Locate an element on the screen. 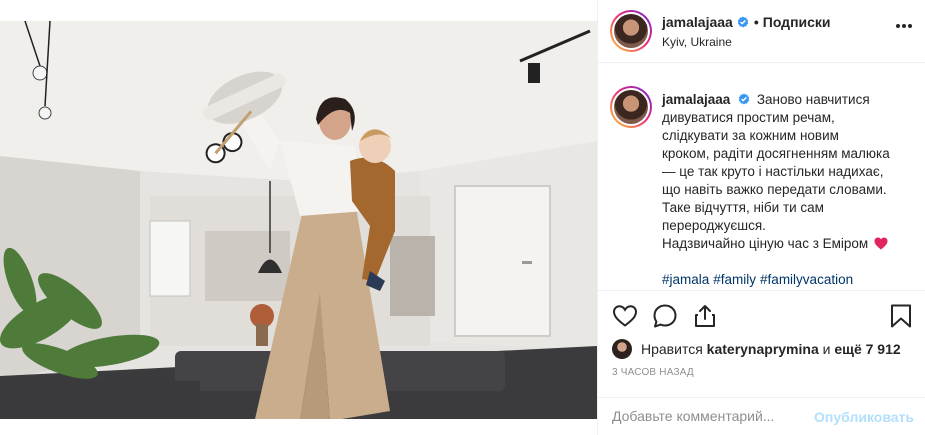 The width and height of the screenshot is (925, 435). comment-form: Опубликовать is located at coordinates (761, 416).